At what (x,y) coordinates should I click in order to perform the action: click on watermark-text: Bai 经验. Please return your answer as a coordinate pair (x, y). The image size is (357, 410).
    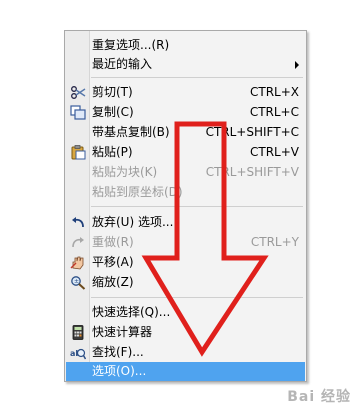
    Looking at the image, I should click on (319, 397).